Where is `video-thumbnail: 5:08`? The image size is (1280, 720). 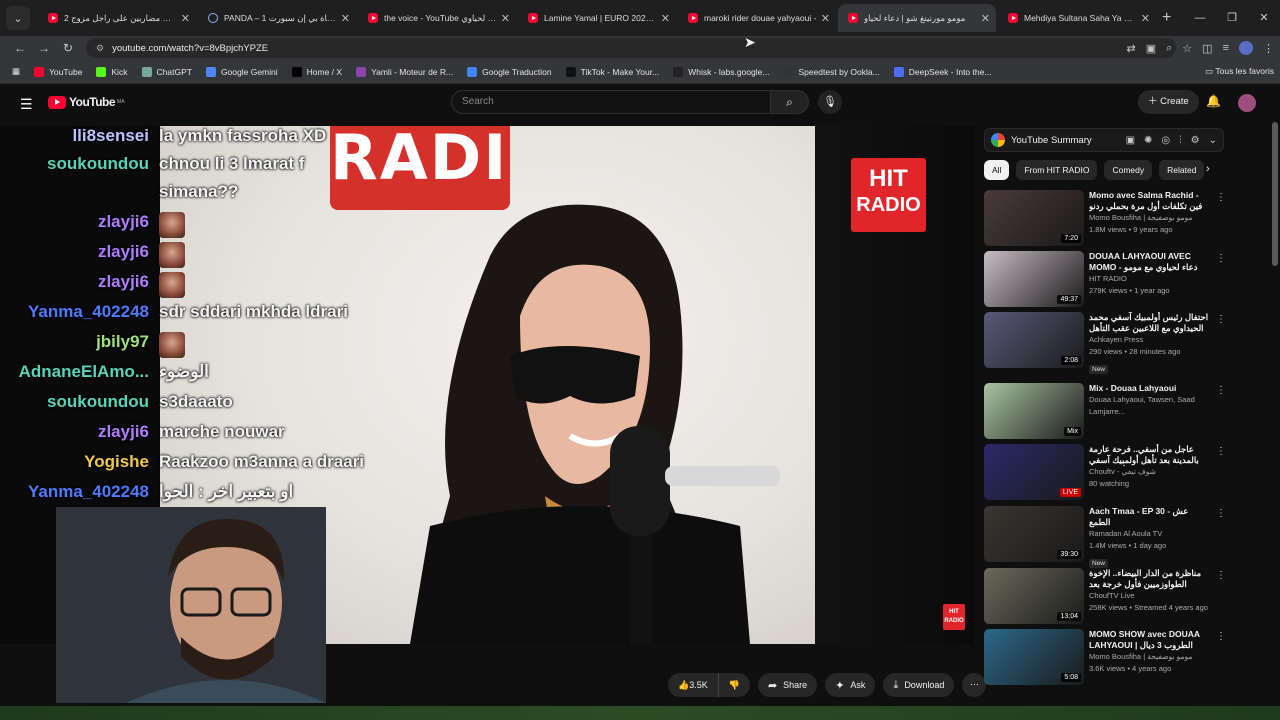 video-thumbnail: 5:08 is located at coordinates (1034, 657).